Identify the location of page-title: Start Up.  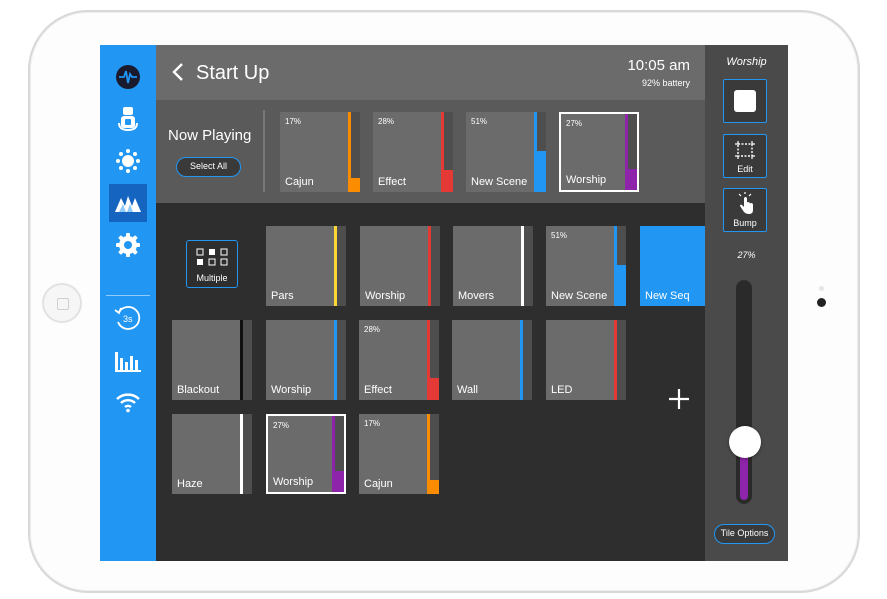
(233, 73).